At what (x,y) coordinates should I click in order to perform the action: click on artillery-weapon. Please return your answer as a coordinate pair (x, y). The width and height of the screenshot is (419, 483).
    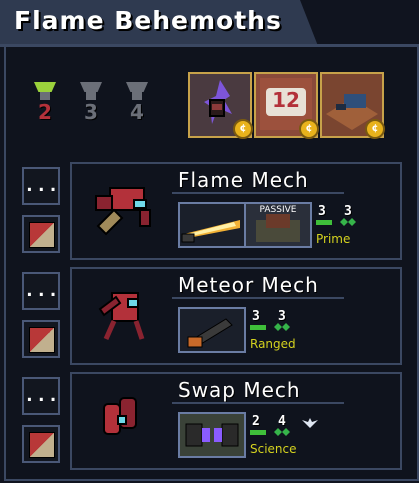
    Looking at the image, I should click on (212, 330).